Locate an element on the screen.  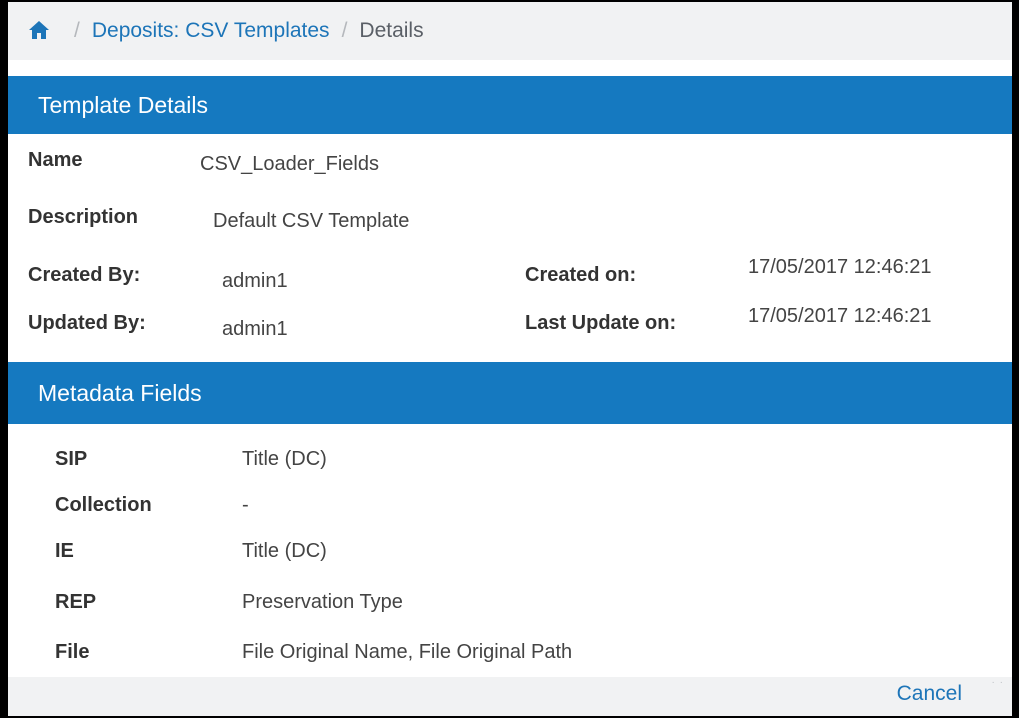
created-on-label: Created on: is located at coordinates (581, 275).